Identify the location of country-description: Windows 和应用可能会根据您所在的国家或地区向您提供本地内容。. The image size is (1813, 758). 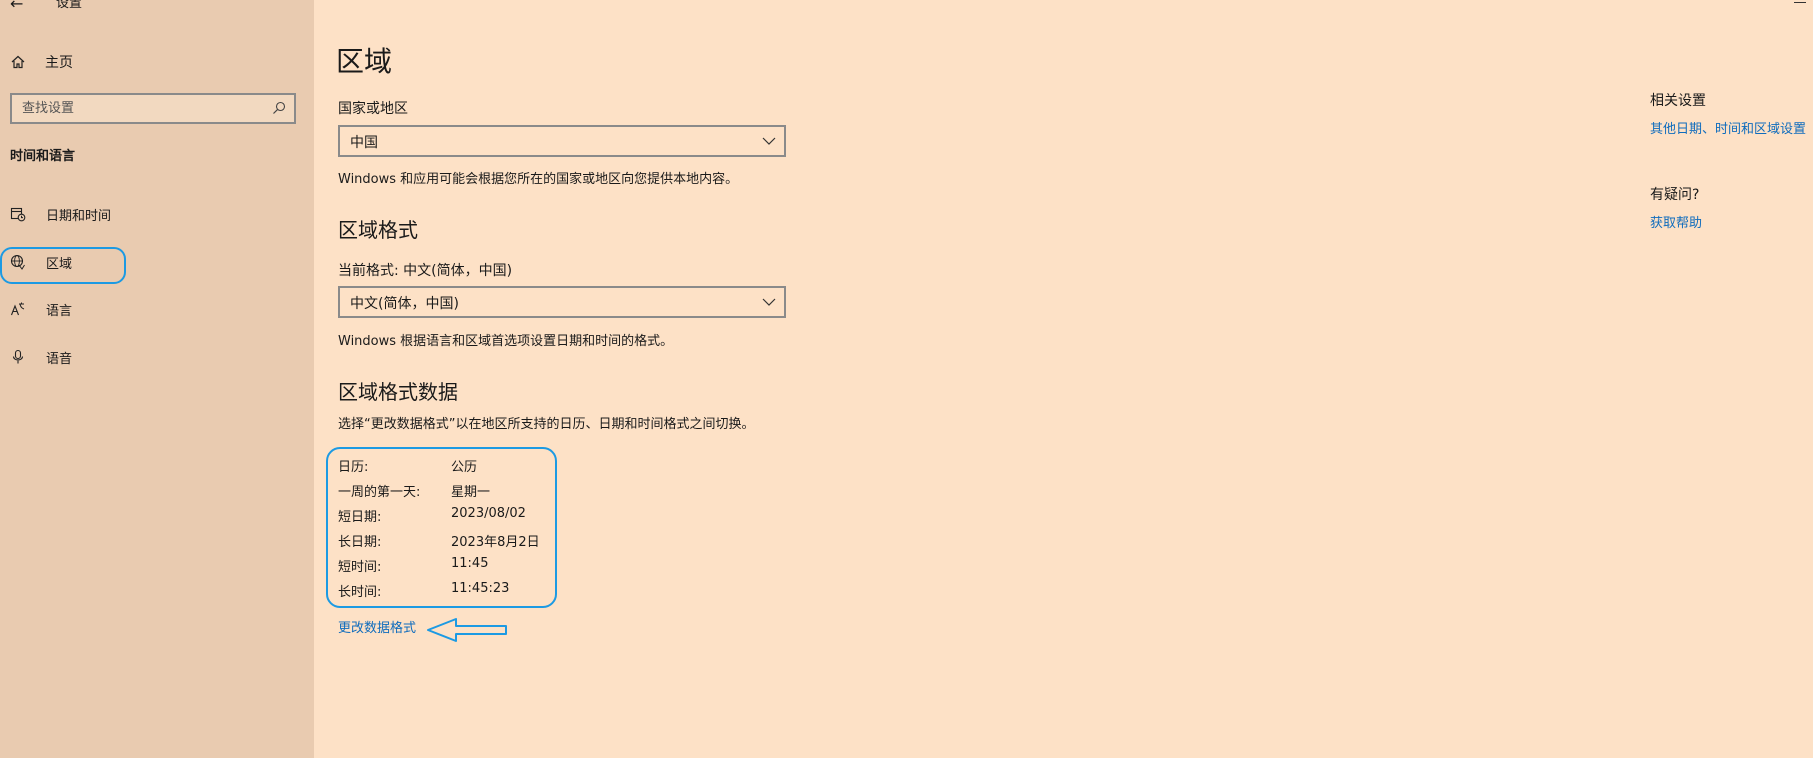
(538, 179).